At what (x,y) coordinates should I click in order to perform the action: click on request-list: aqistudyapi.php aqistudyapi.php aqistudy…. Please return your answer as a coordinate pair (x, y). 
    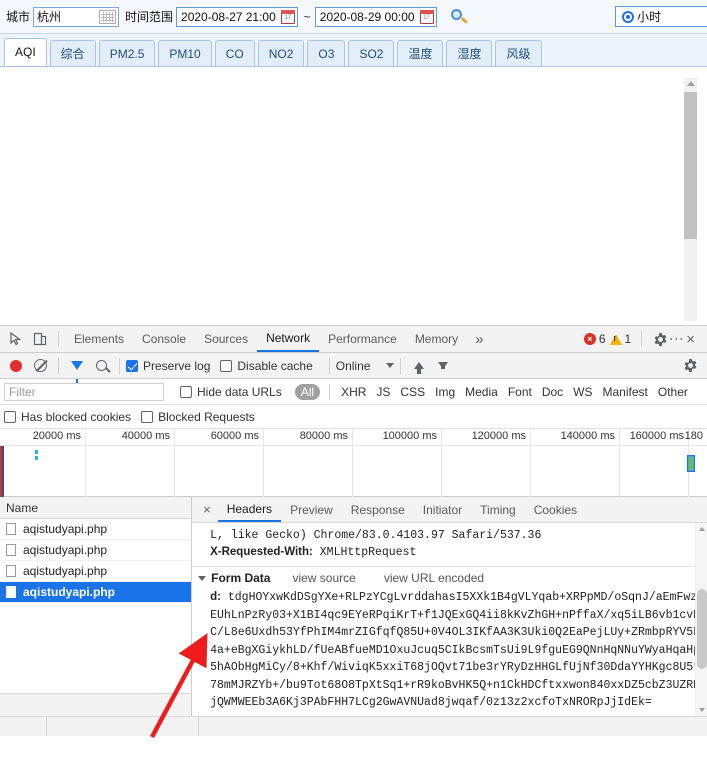
    Looking at the image, I should click on (96, 606).